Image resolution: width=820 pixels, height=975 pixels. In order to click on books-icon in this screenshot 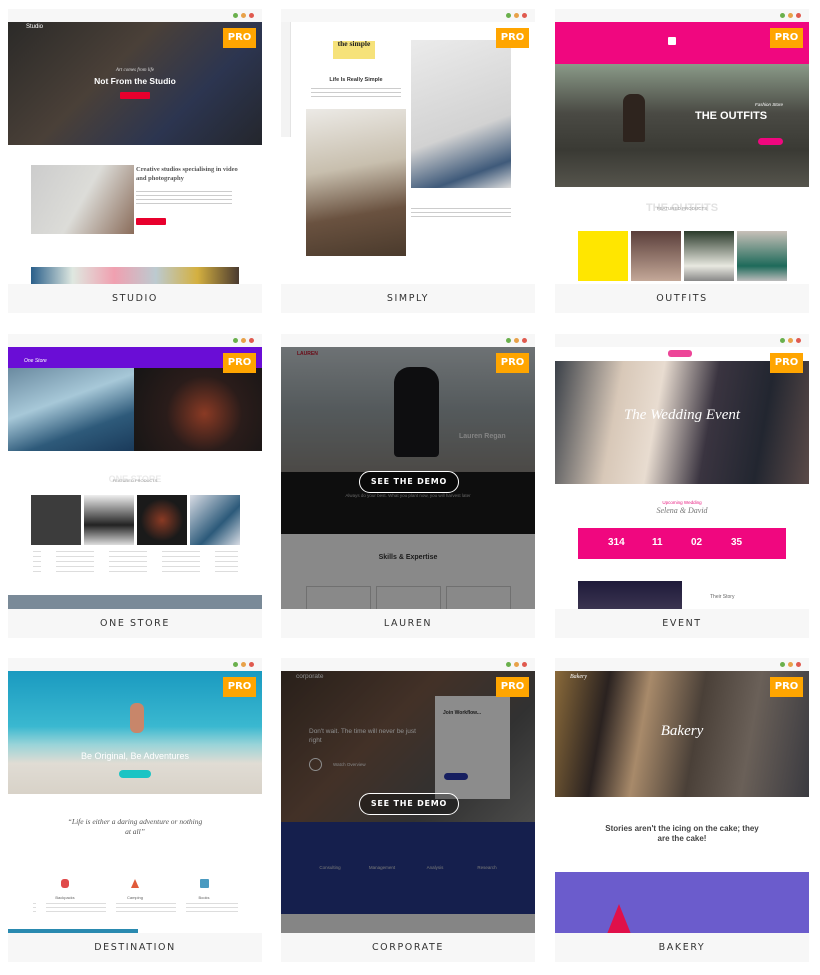, I will do `click(204, 883)`.